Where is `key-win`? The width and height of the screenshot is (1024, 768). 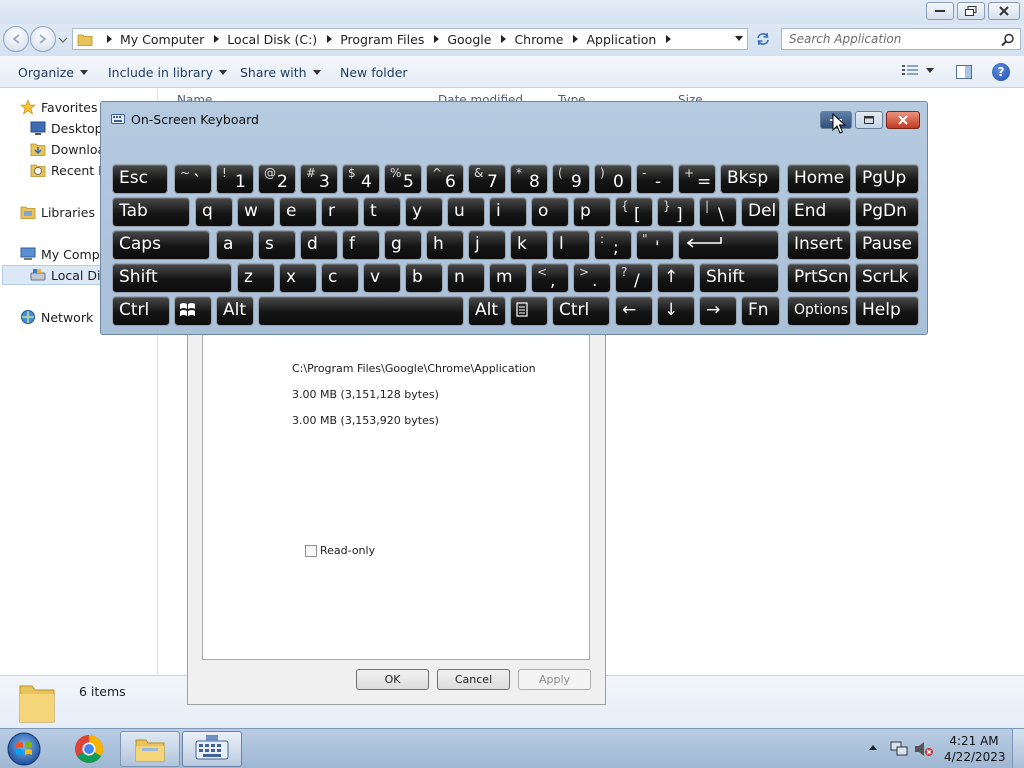 key-win is located at coordinates (193, 311).